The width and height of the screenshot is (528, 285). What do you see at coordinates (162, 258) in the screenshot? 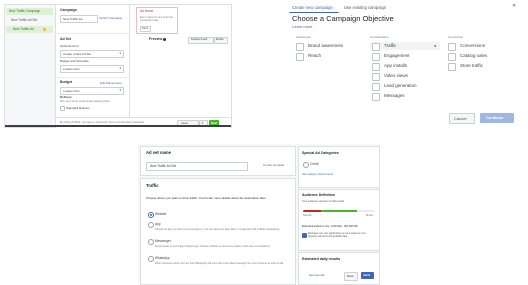
I see `whatsapp-option-title: WhatsApp` at bounding box center [162, 258].